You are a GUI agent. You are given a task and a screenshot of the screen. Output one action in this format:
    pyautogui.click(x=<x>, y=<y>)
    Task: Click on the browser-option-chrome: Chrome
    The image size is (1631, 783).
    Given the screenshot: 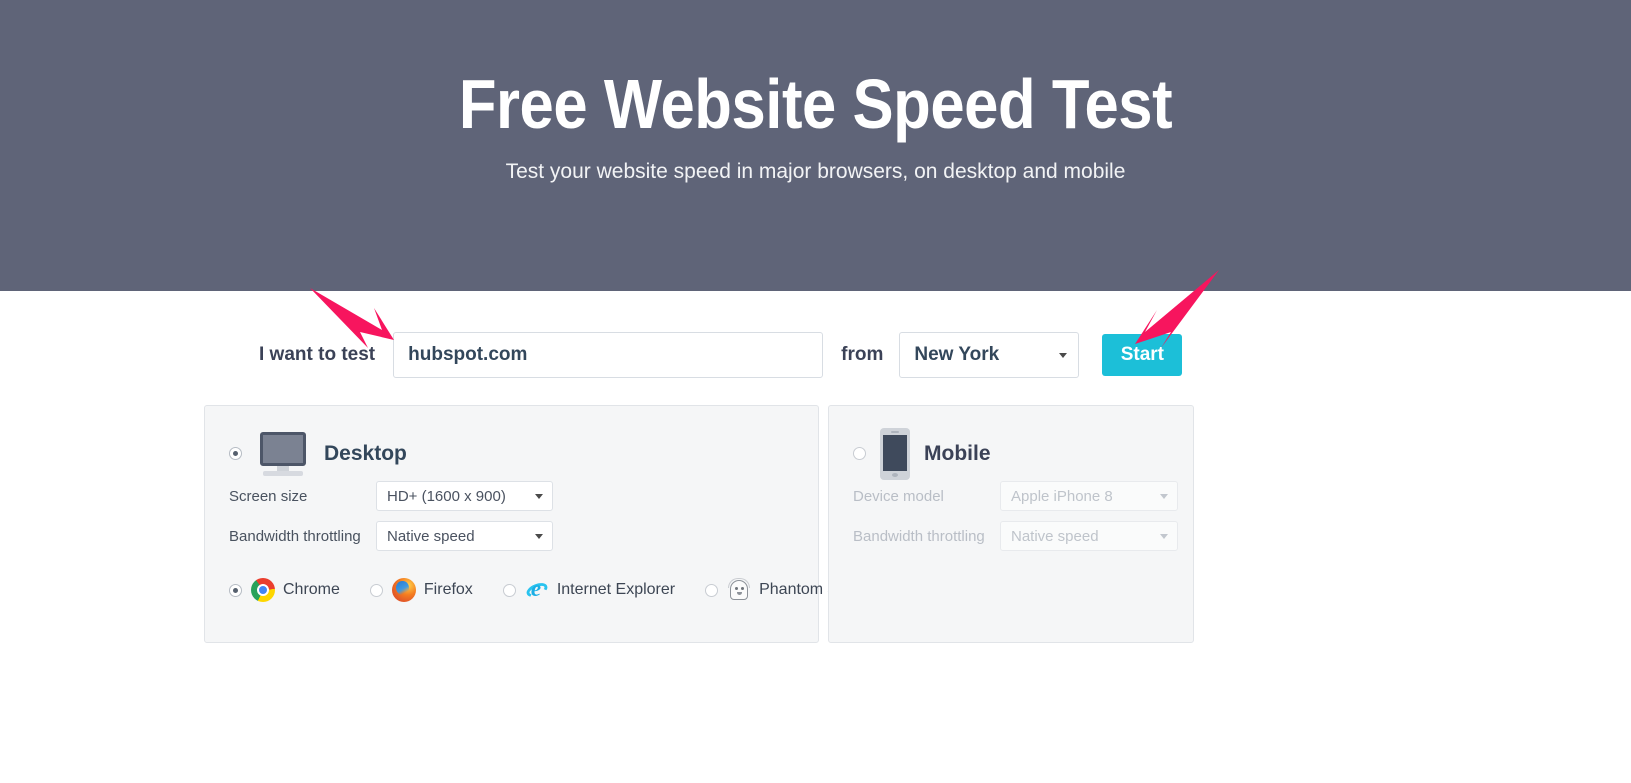 What is the action you would take?
    pyautogui.click(x=284, y=590)
    